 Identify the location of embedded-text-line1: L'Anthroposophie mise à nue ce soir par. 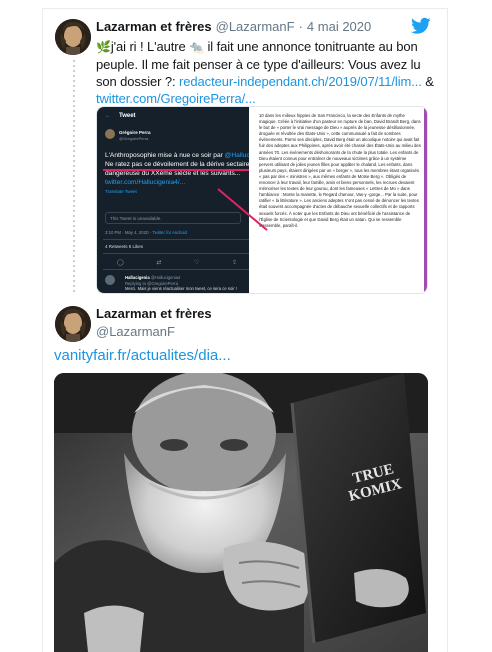
(165, 155).